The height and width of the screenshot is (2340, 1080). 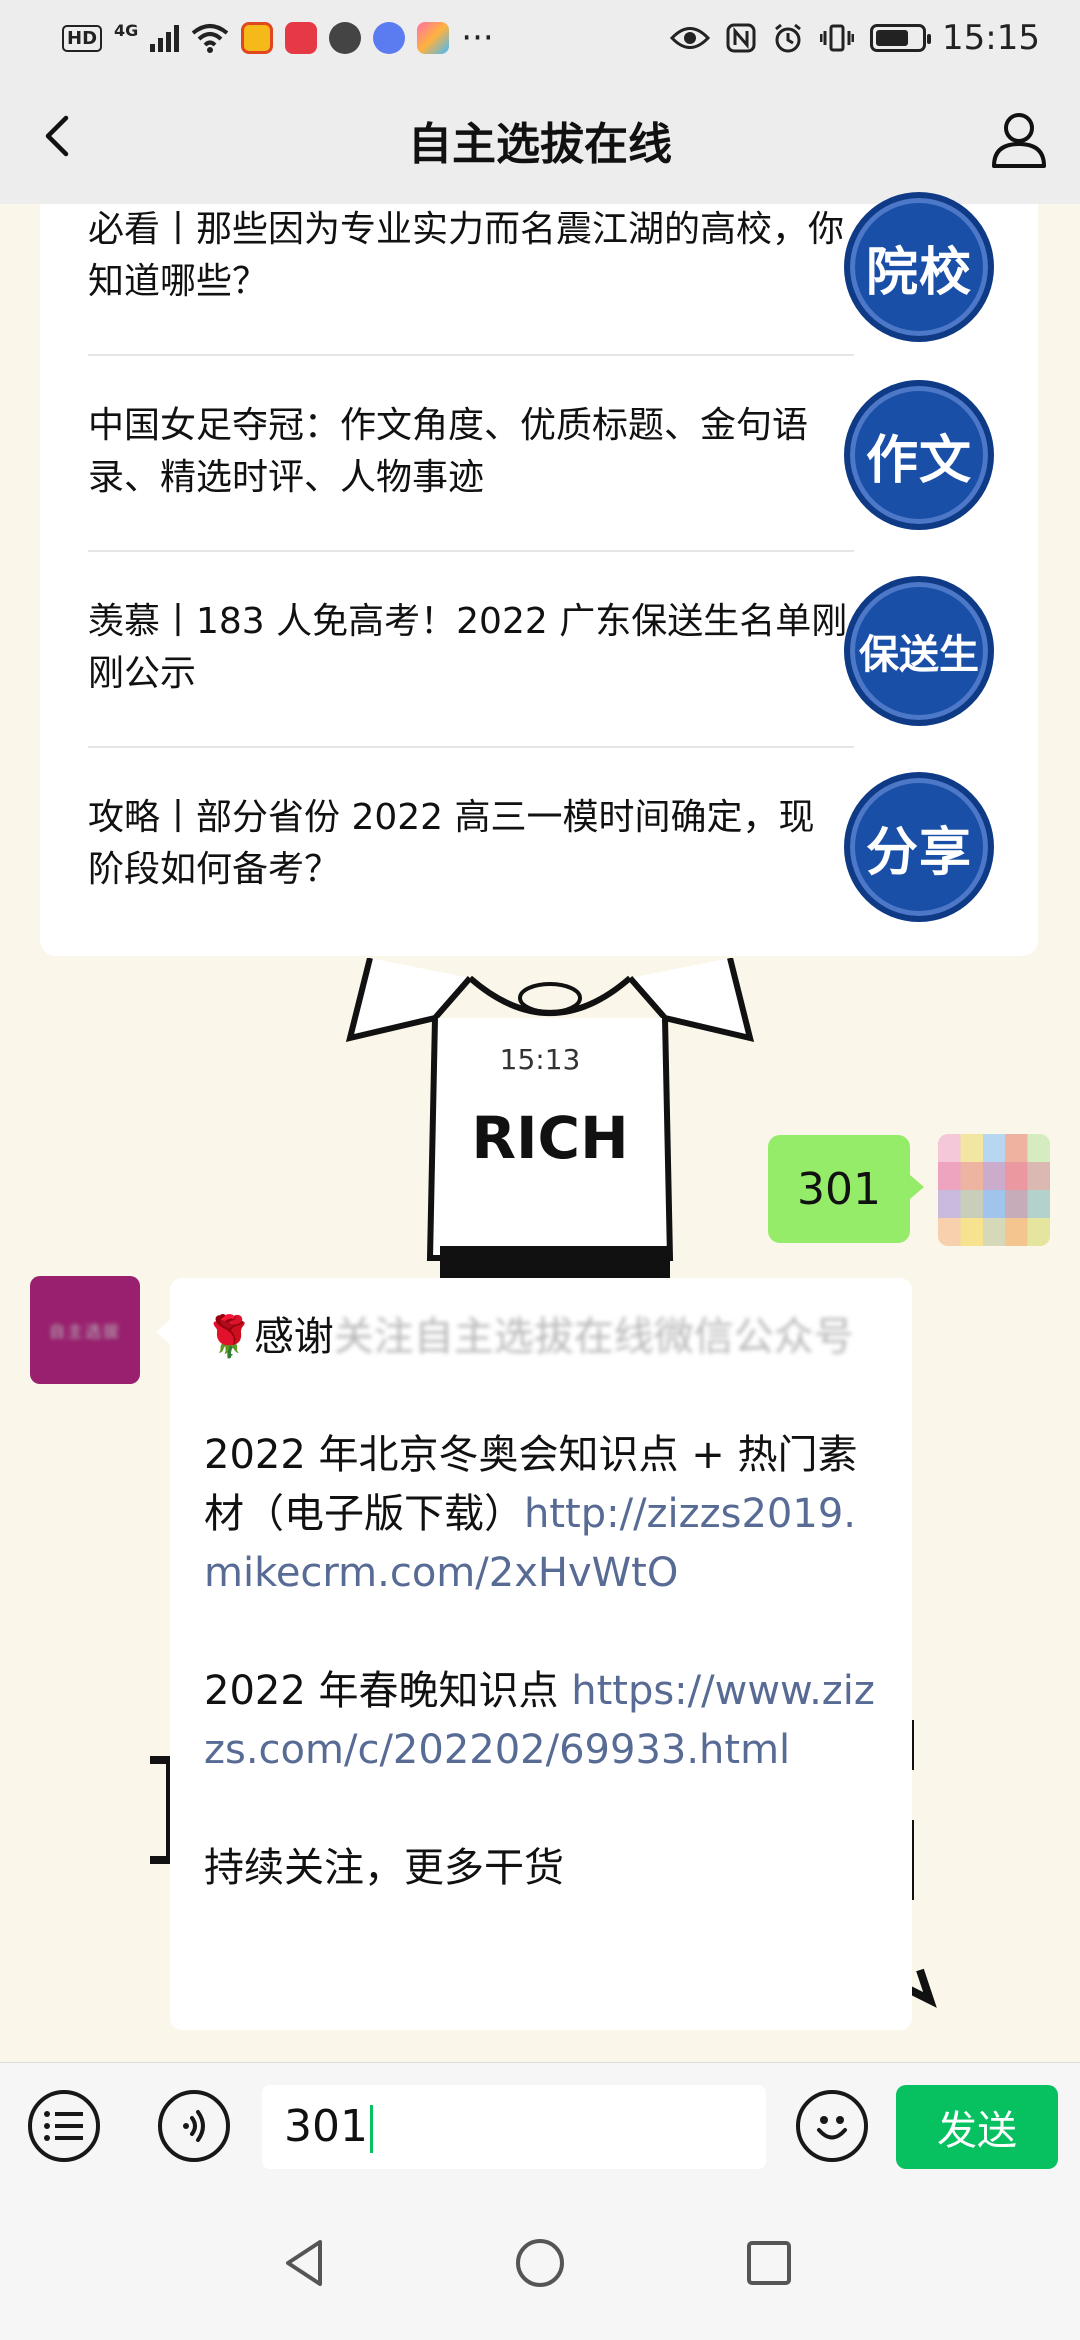 What do you see at coordinates (769, 2263) in the screenshot?
I see `nav-recents-square-icon` at bounding box center [769, 2263].